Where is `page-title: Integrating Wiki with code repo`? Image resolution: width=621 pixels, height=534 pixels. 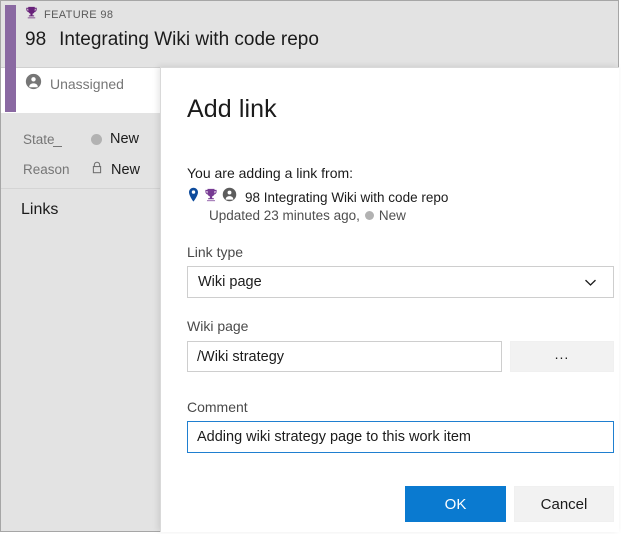 page-title: Integrating Wiki with code repo is located at coordinates (189, 40).